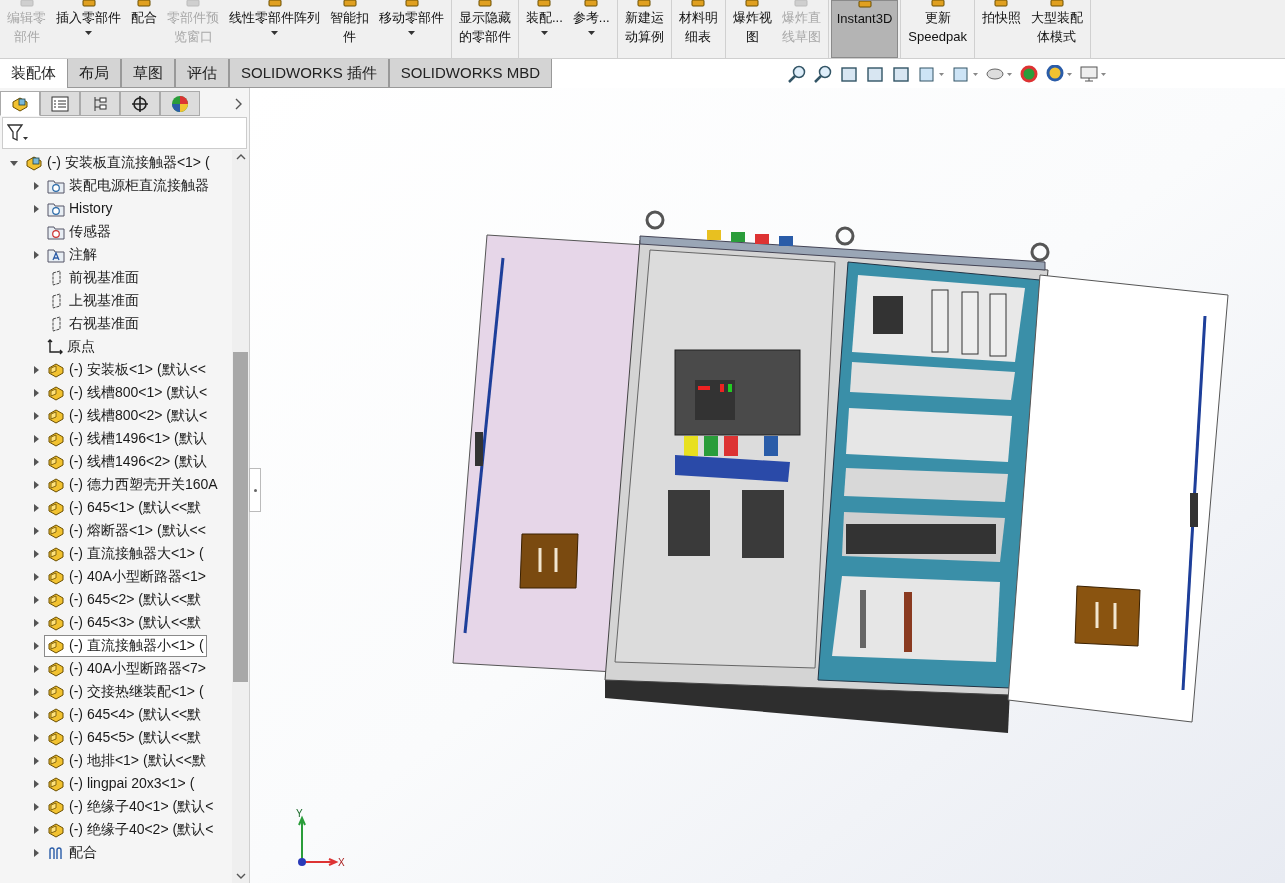 The width and height of the screenshot is (1285, 883). Describe the element at coordinates (864, 29) in the screenshot. I see `toolbar-button: Instant3D` at that location.